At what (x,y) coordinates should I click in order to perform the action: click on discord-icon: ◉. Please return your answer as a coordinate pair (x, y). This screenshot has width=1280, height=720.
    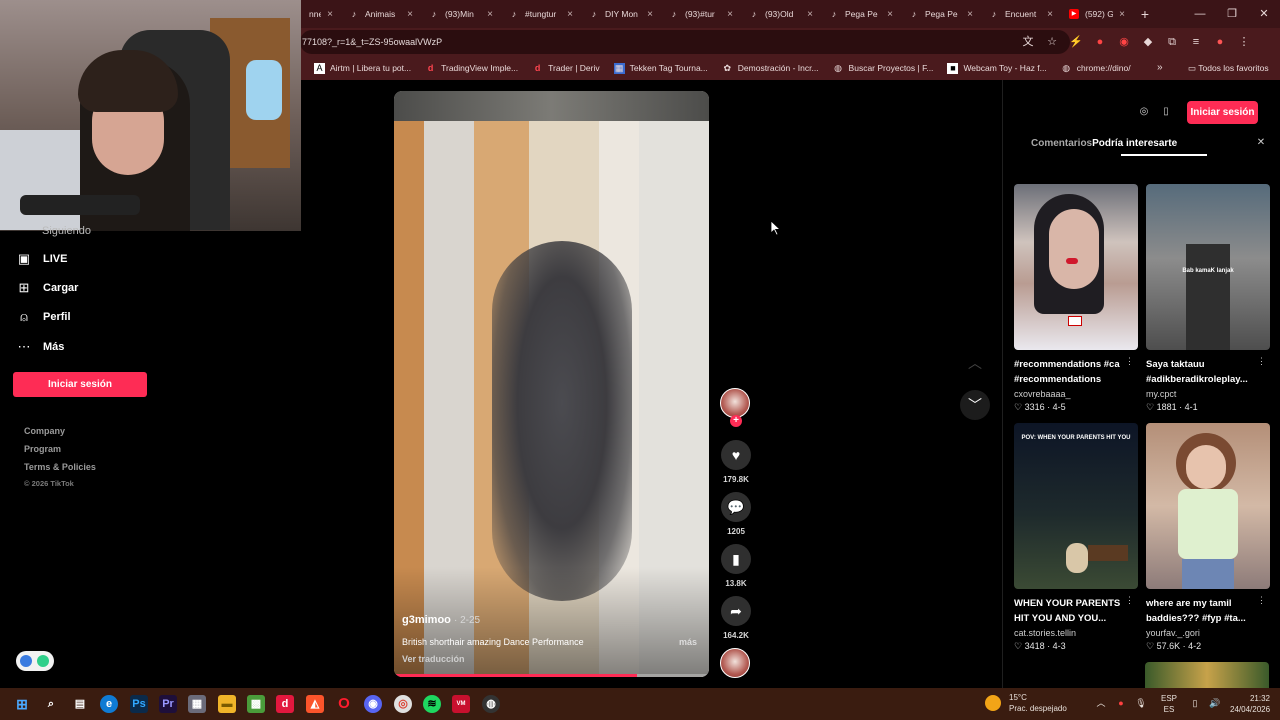
    Looking at the image, I should click on (373, 704).